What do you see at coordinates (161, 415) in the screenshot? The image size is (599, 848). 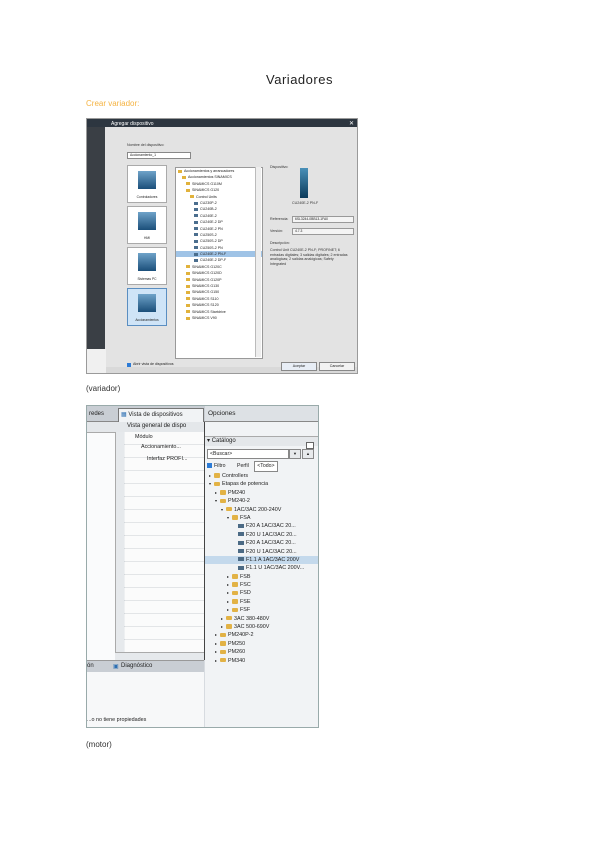 I see `tab-device-view: ▦ Vista de dispositivos` at bounding box center [161, 415].